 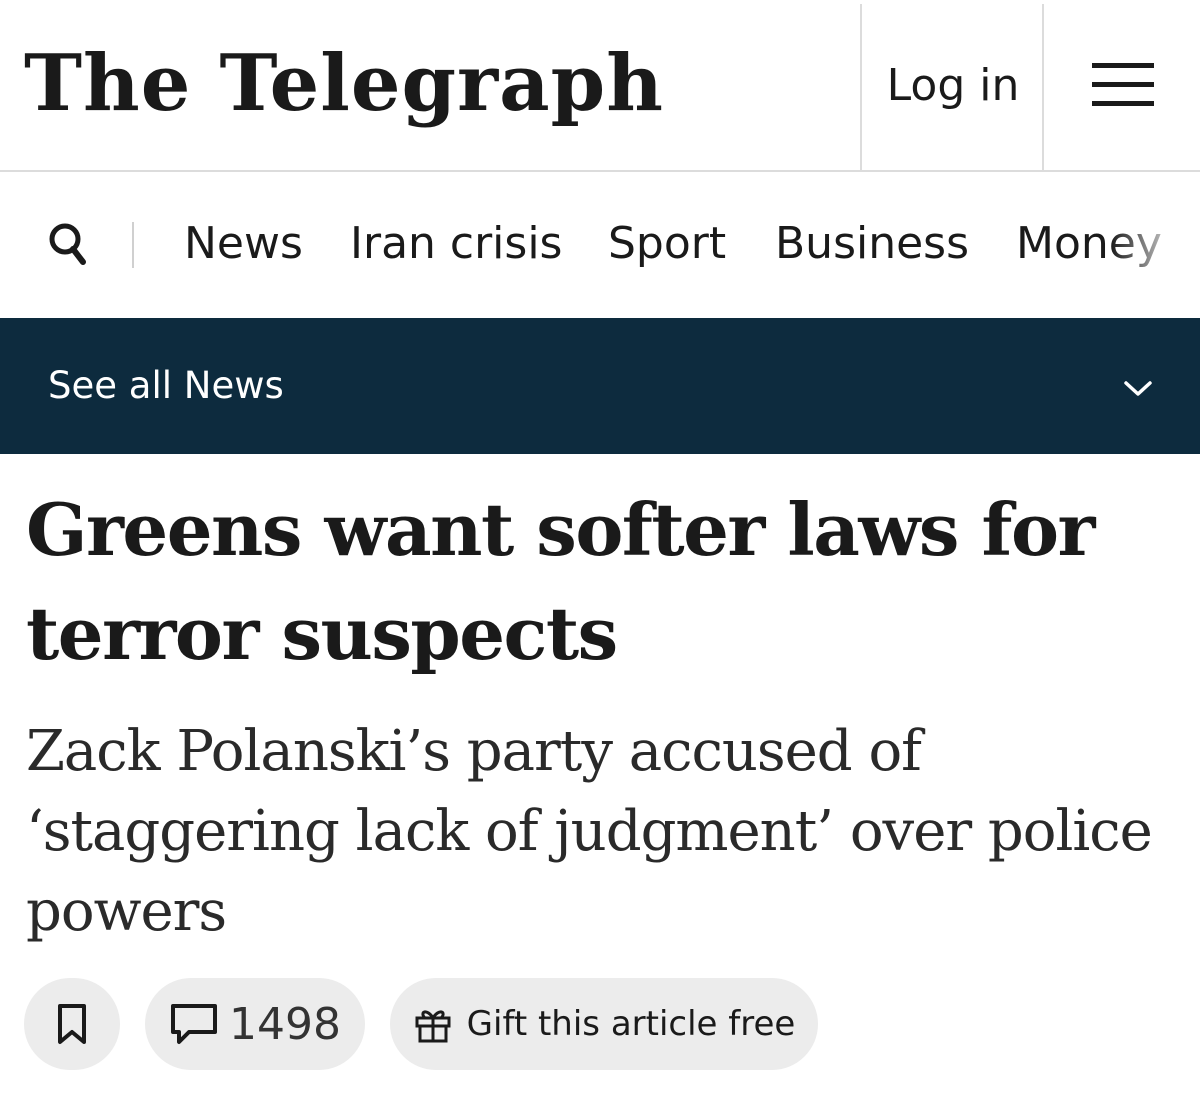 What do you see at coordinates (133, 245) in the screenshot?
I see `nav-separator` at bounding box center [133, 245].